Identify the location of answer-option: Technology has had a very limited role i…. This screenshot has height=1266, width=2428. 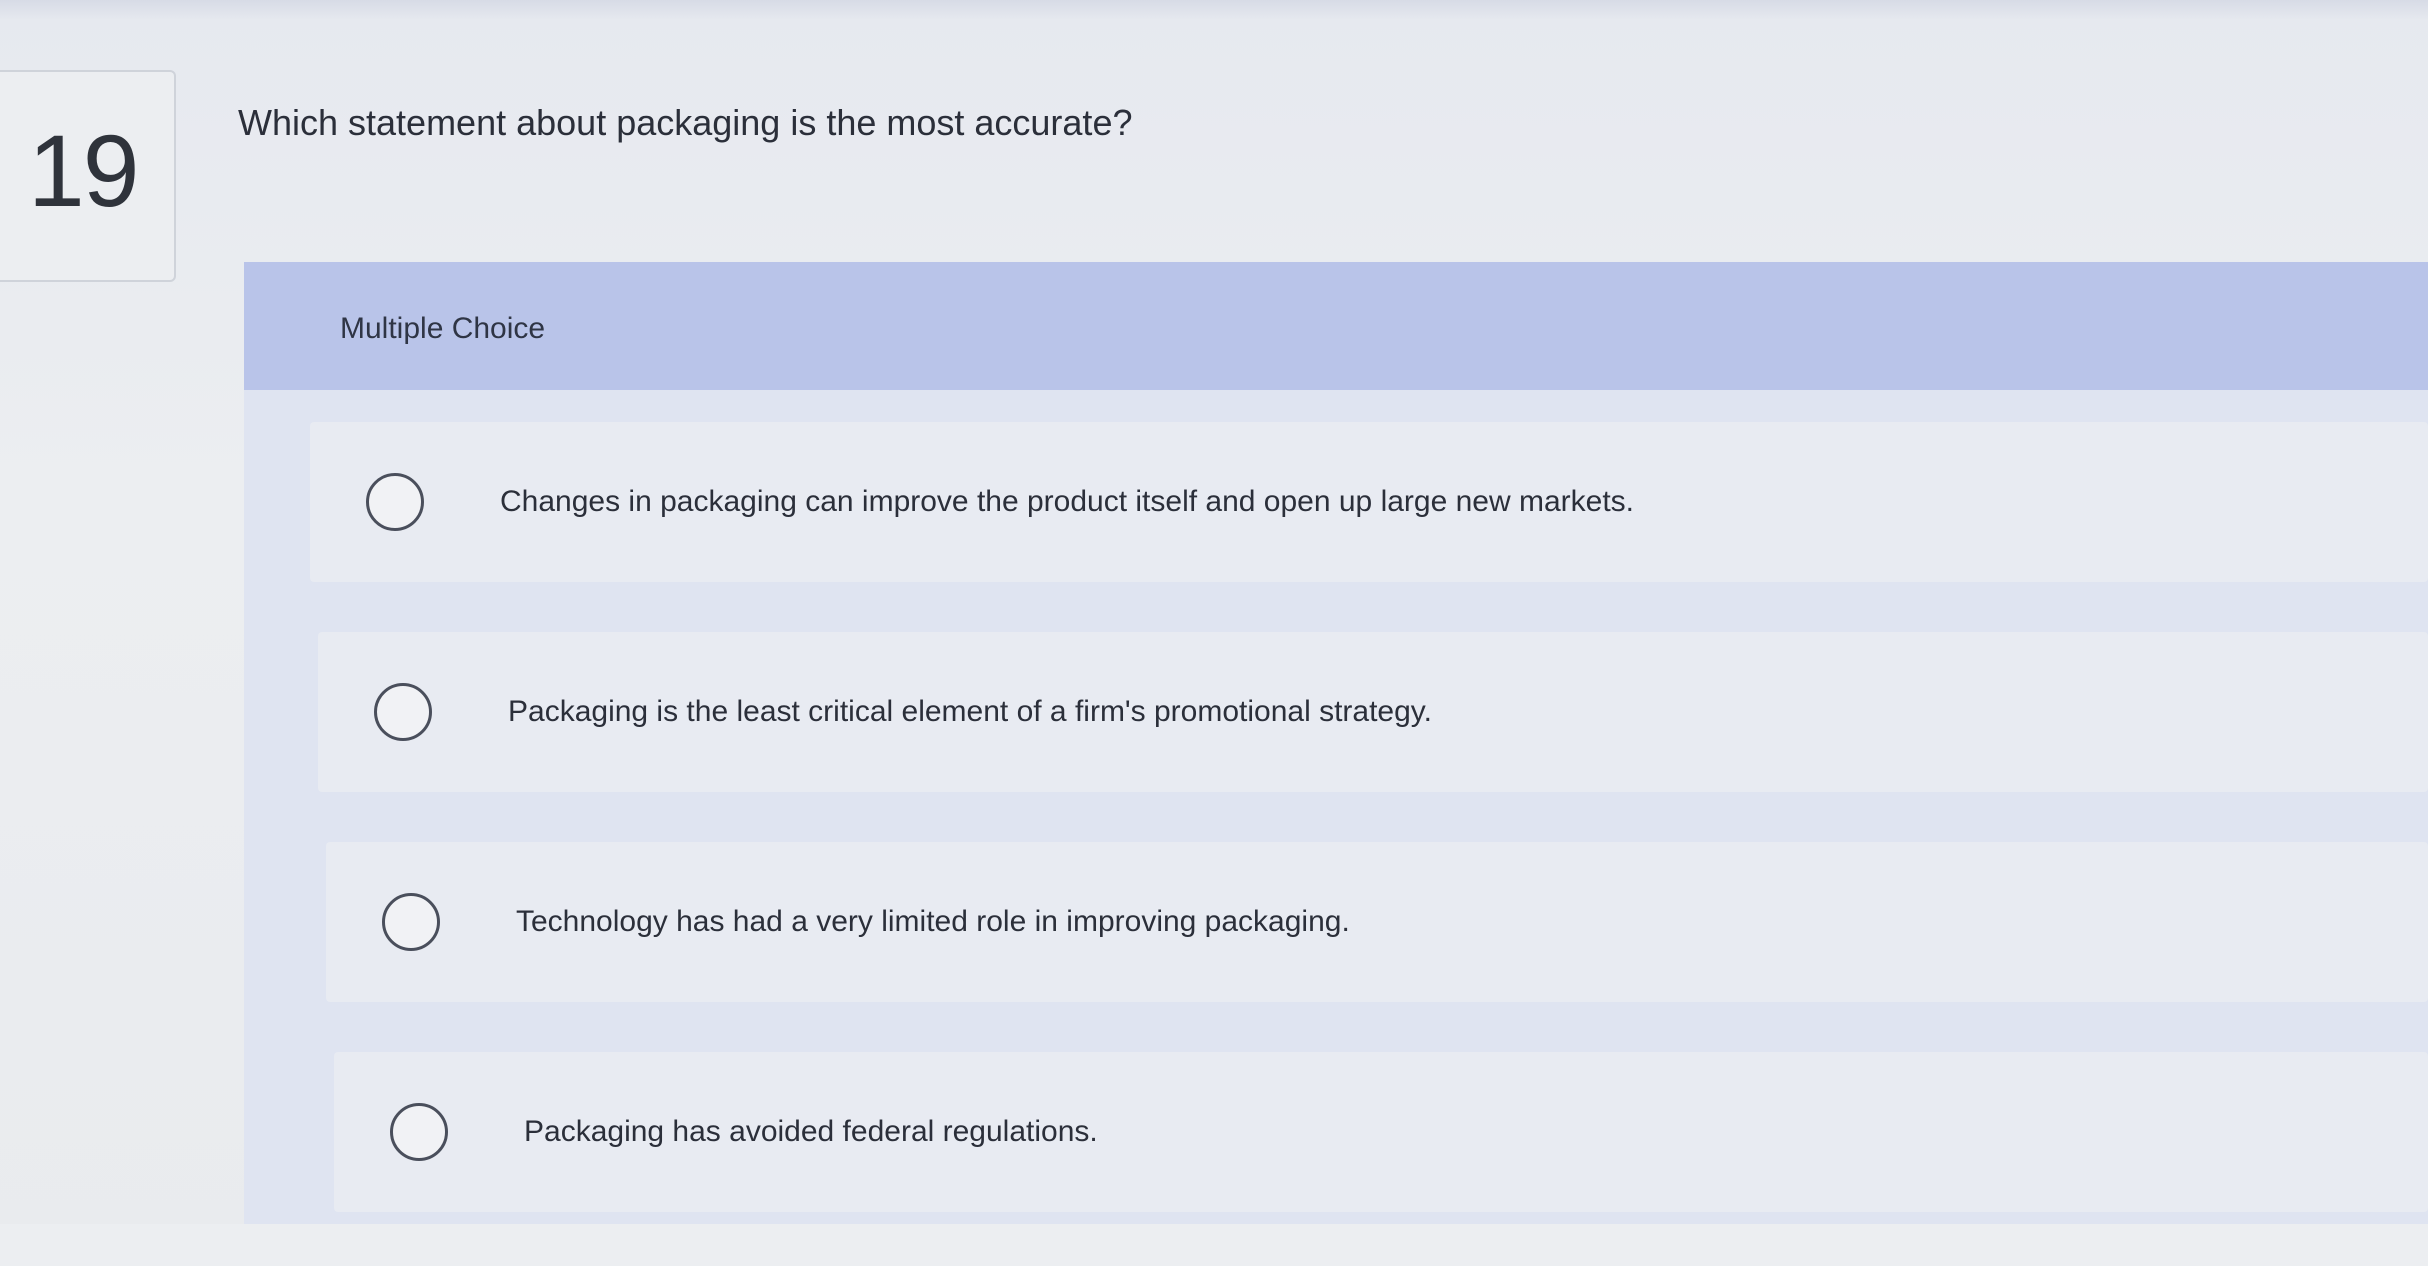
(1377, 922).